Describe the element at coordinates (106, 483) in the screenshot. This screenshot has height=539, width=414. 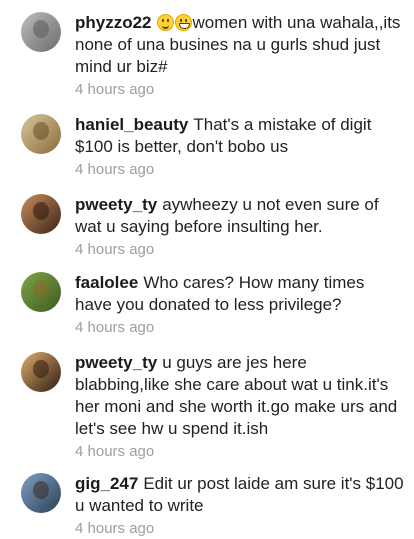
I see `comment-username: gig_247` at that location.